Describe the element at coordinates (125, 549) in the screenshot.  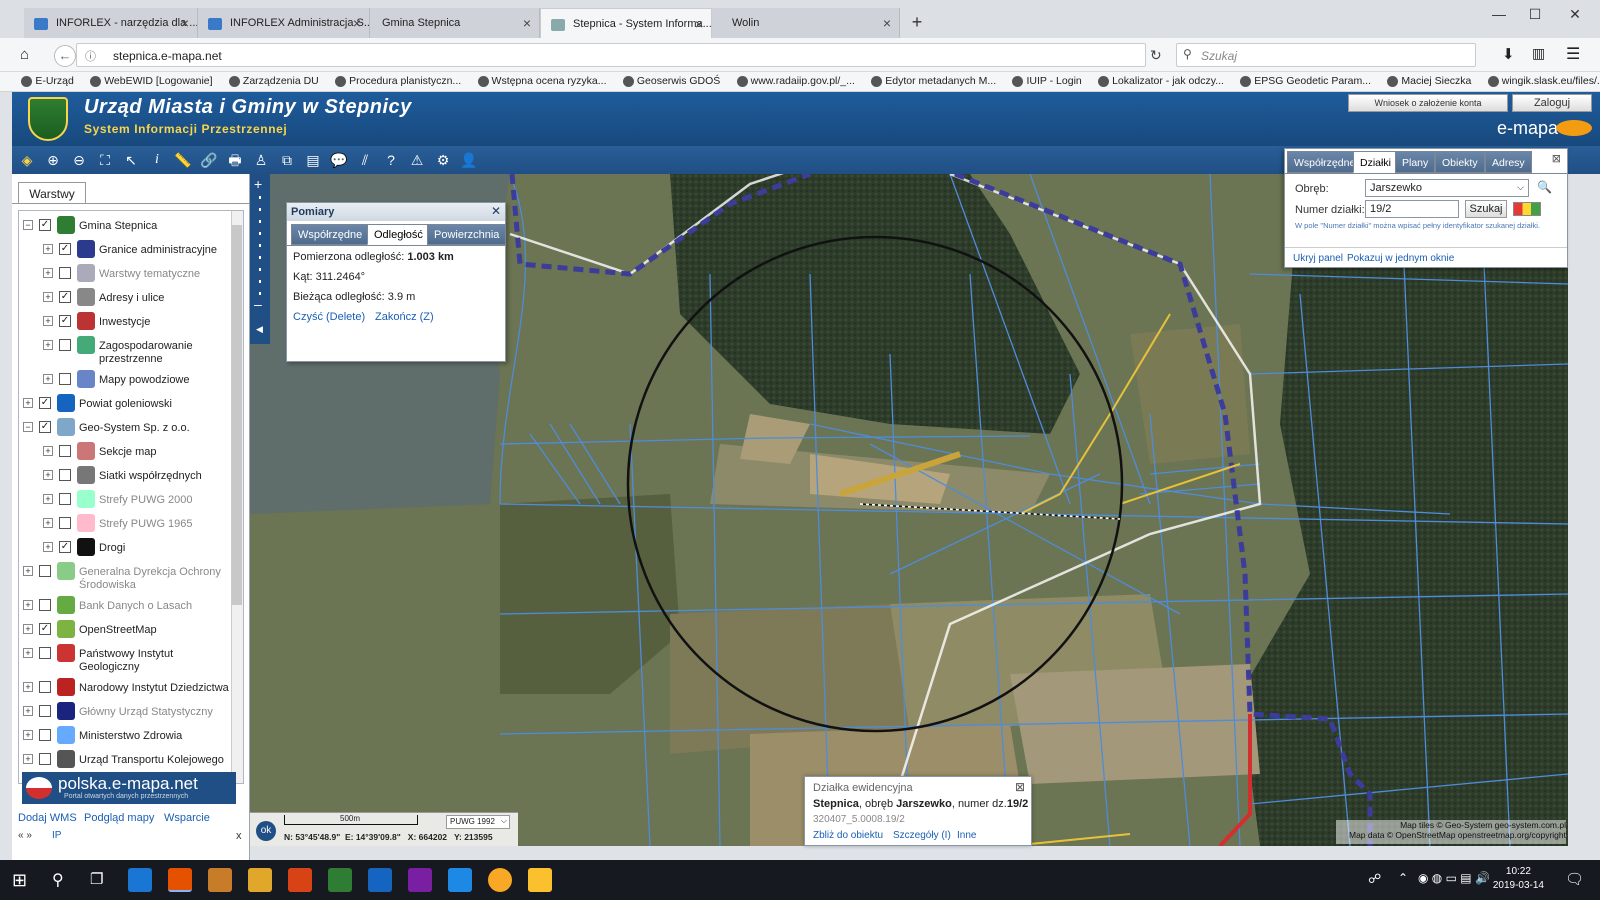
I see `layer-row: + ✓ Drogi` at that location.